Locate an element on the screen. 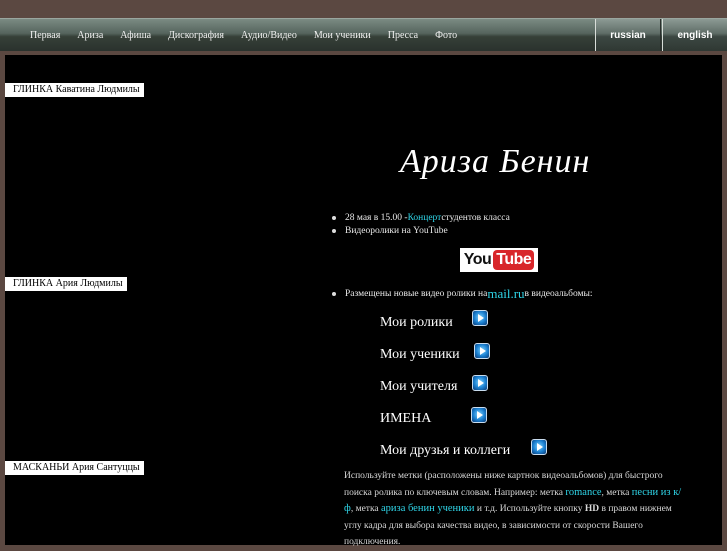  help-text: и т.д. Используйте кнопку is located at coordinates (529, 509).